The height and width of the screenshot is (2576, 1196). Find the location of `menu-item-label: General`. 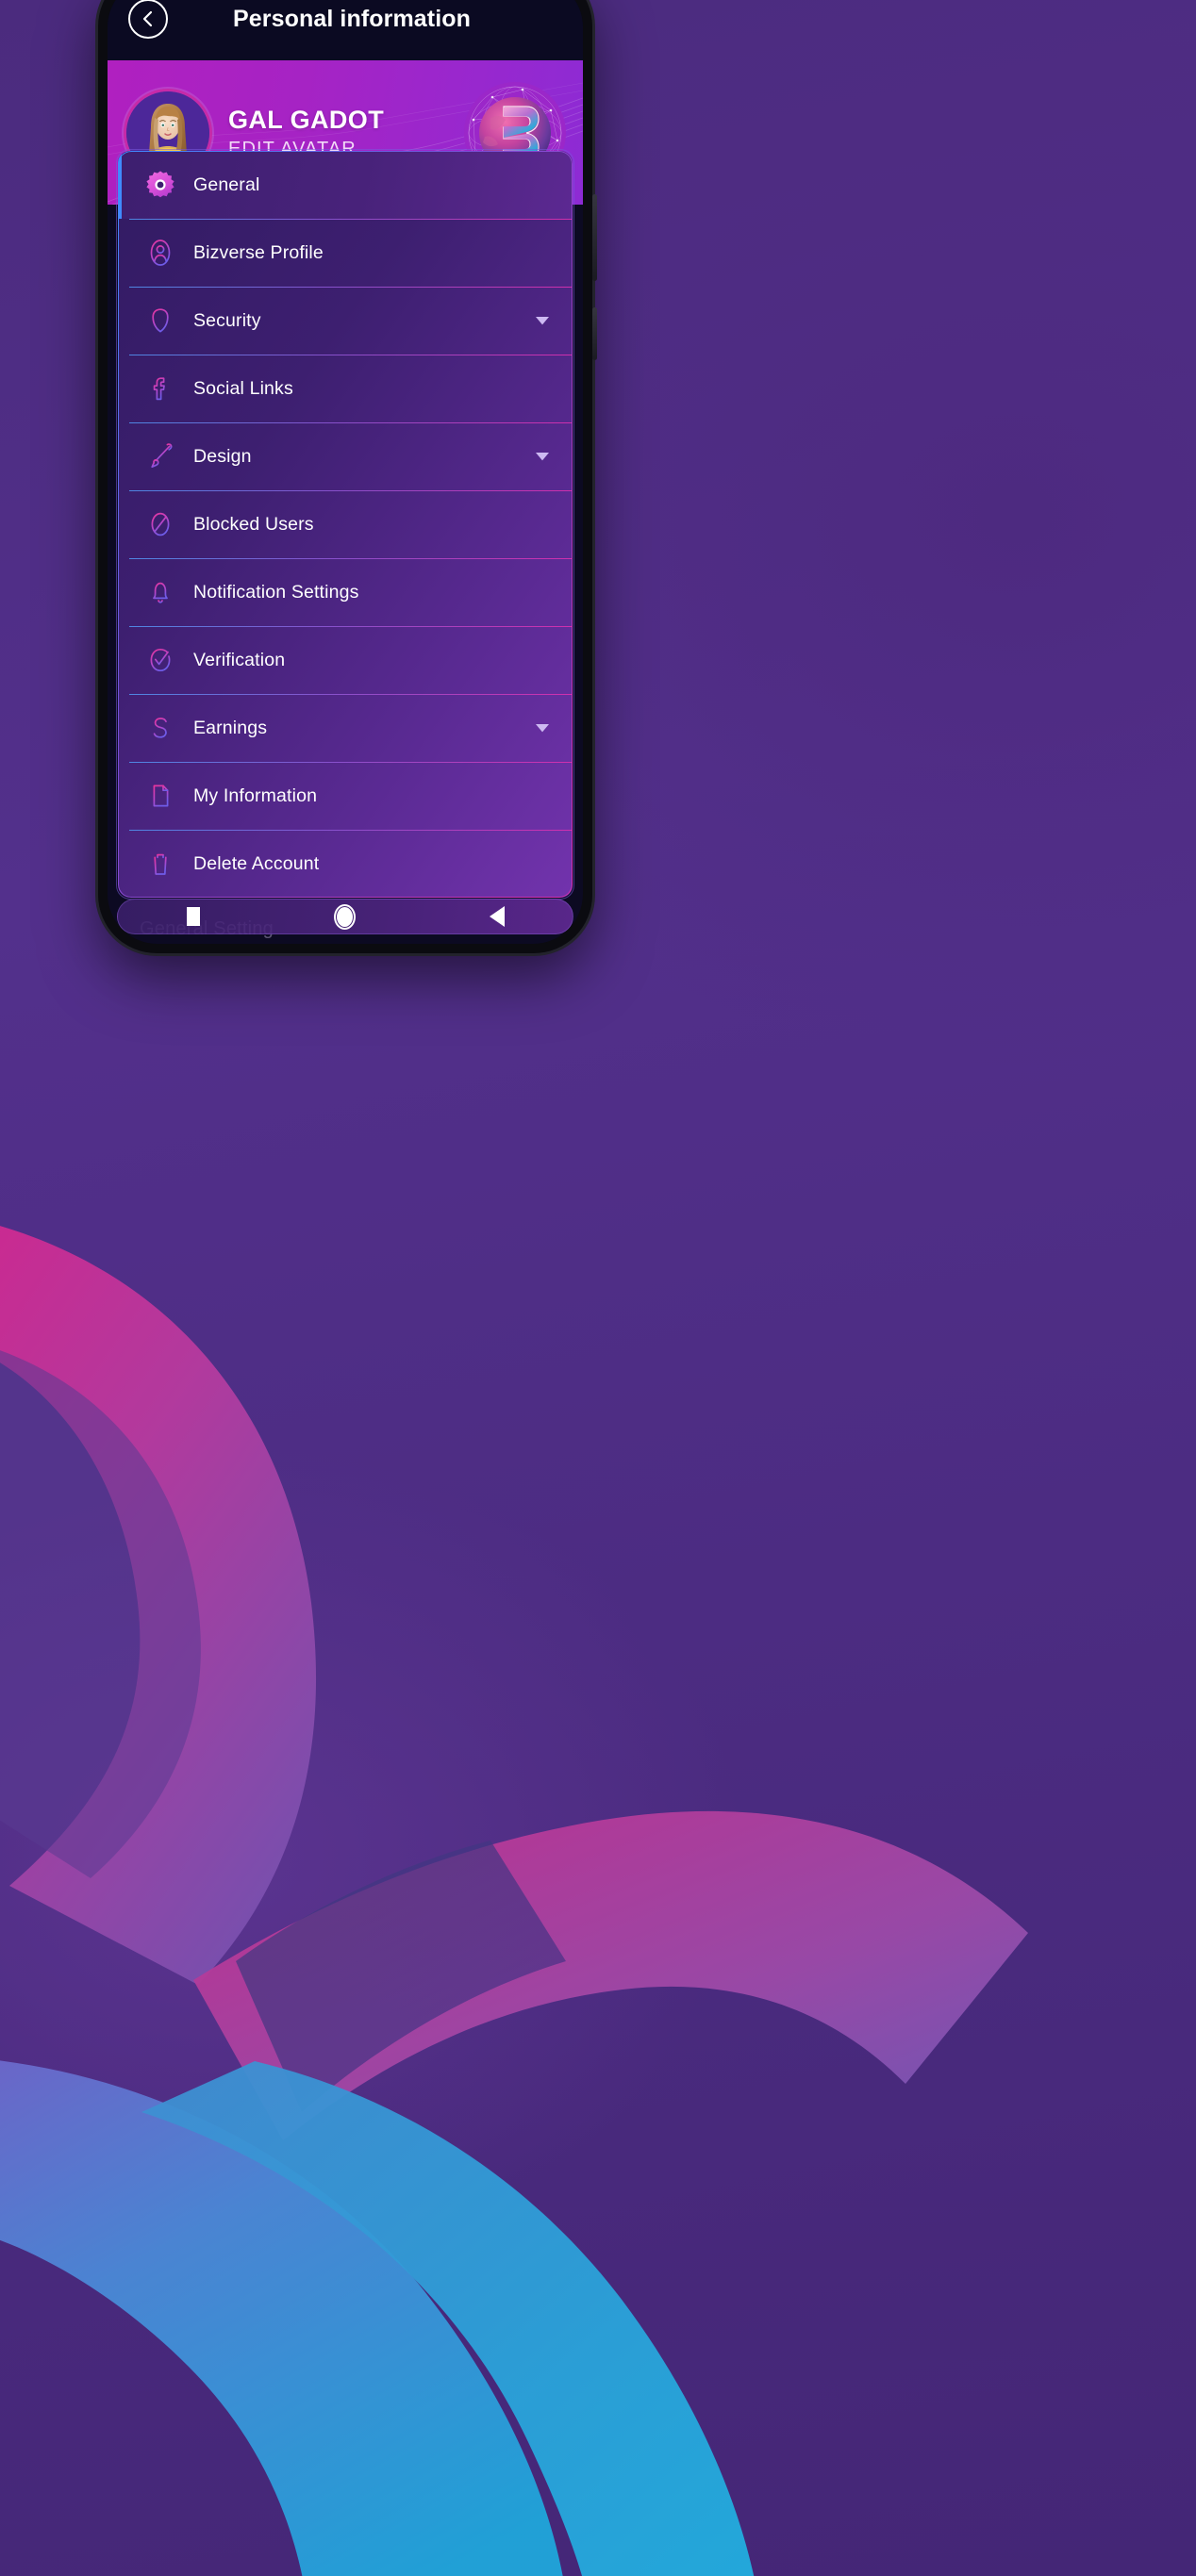

menu-item-label: General is located at coordinates (226, 184).